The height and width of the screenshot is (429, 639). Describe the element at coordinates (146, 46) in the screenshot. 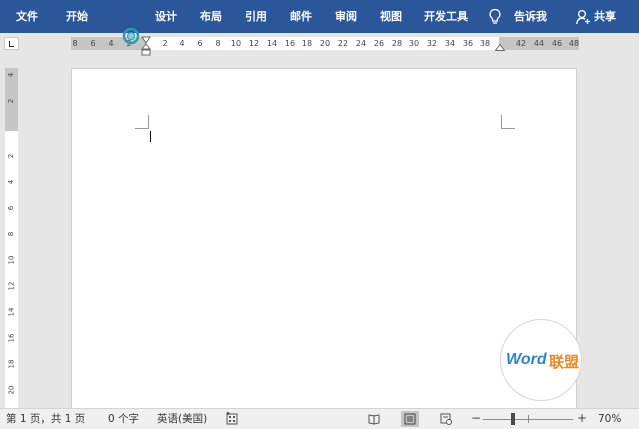

I see `indent-marker-icon` at that location.